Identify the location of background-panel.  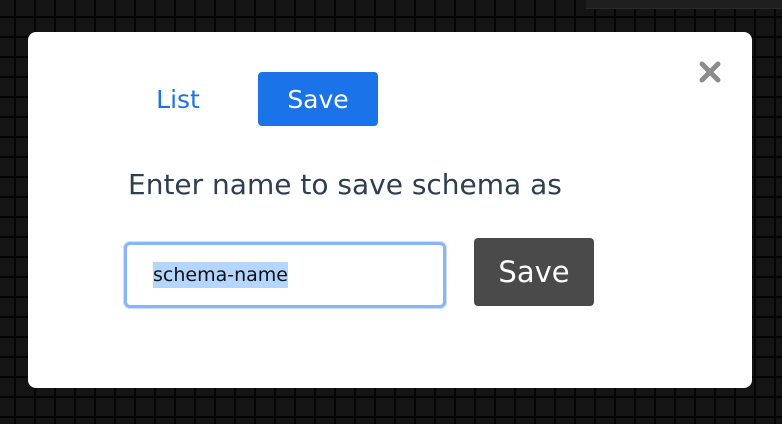
(684, 4).